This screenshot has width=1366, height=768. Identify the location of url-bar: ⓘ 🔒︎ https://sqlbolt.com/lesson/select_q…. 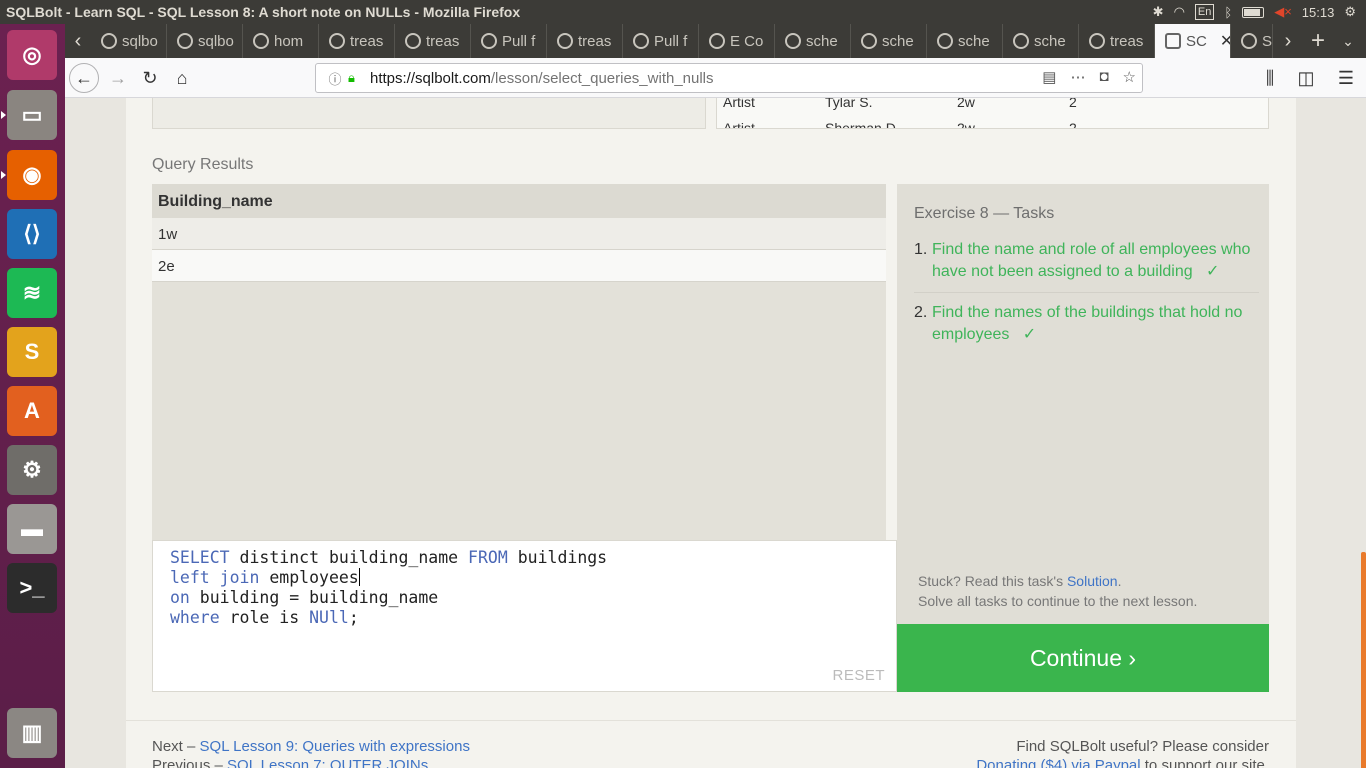
(729, 78).